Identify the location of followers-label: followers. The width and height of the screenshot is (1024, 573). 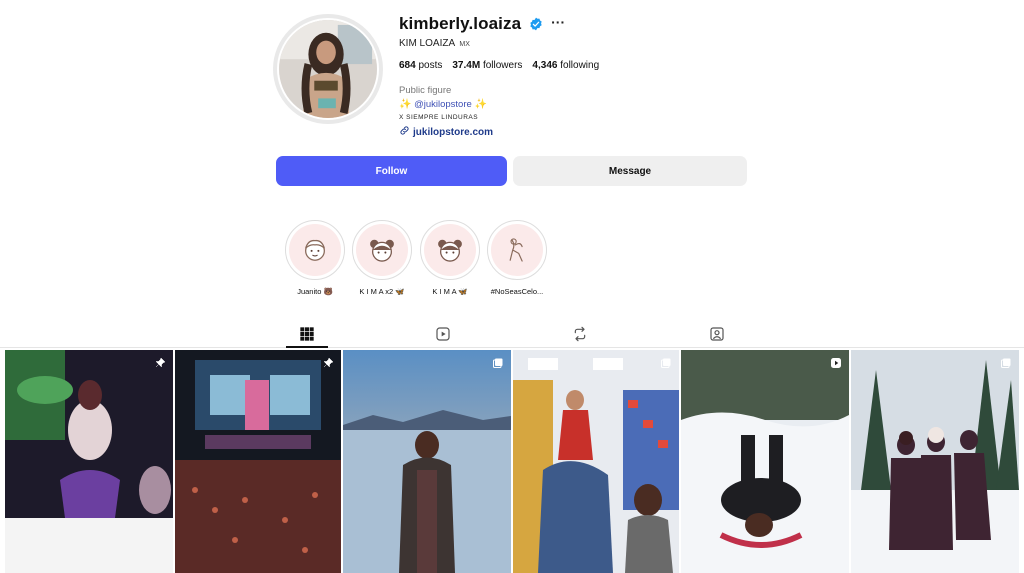
(502, 65).